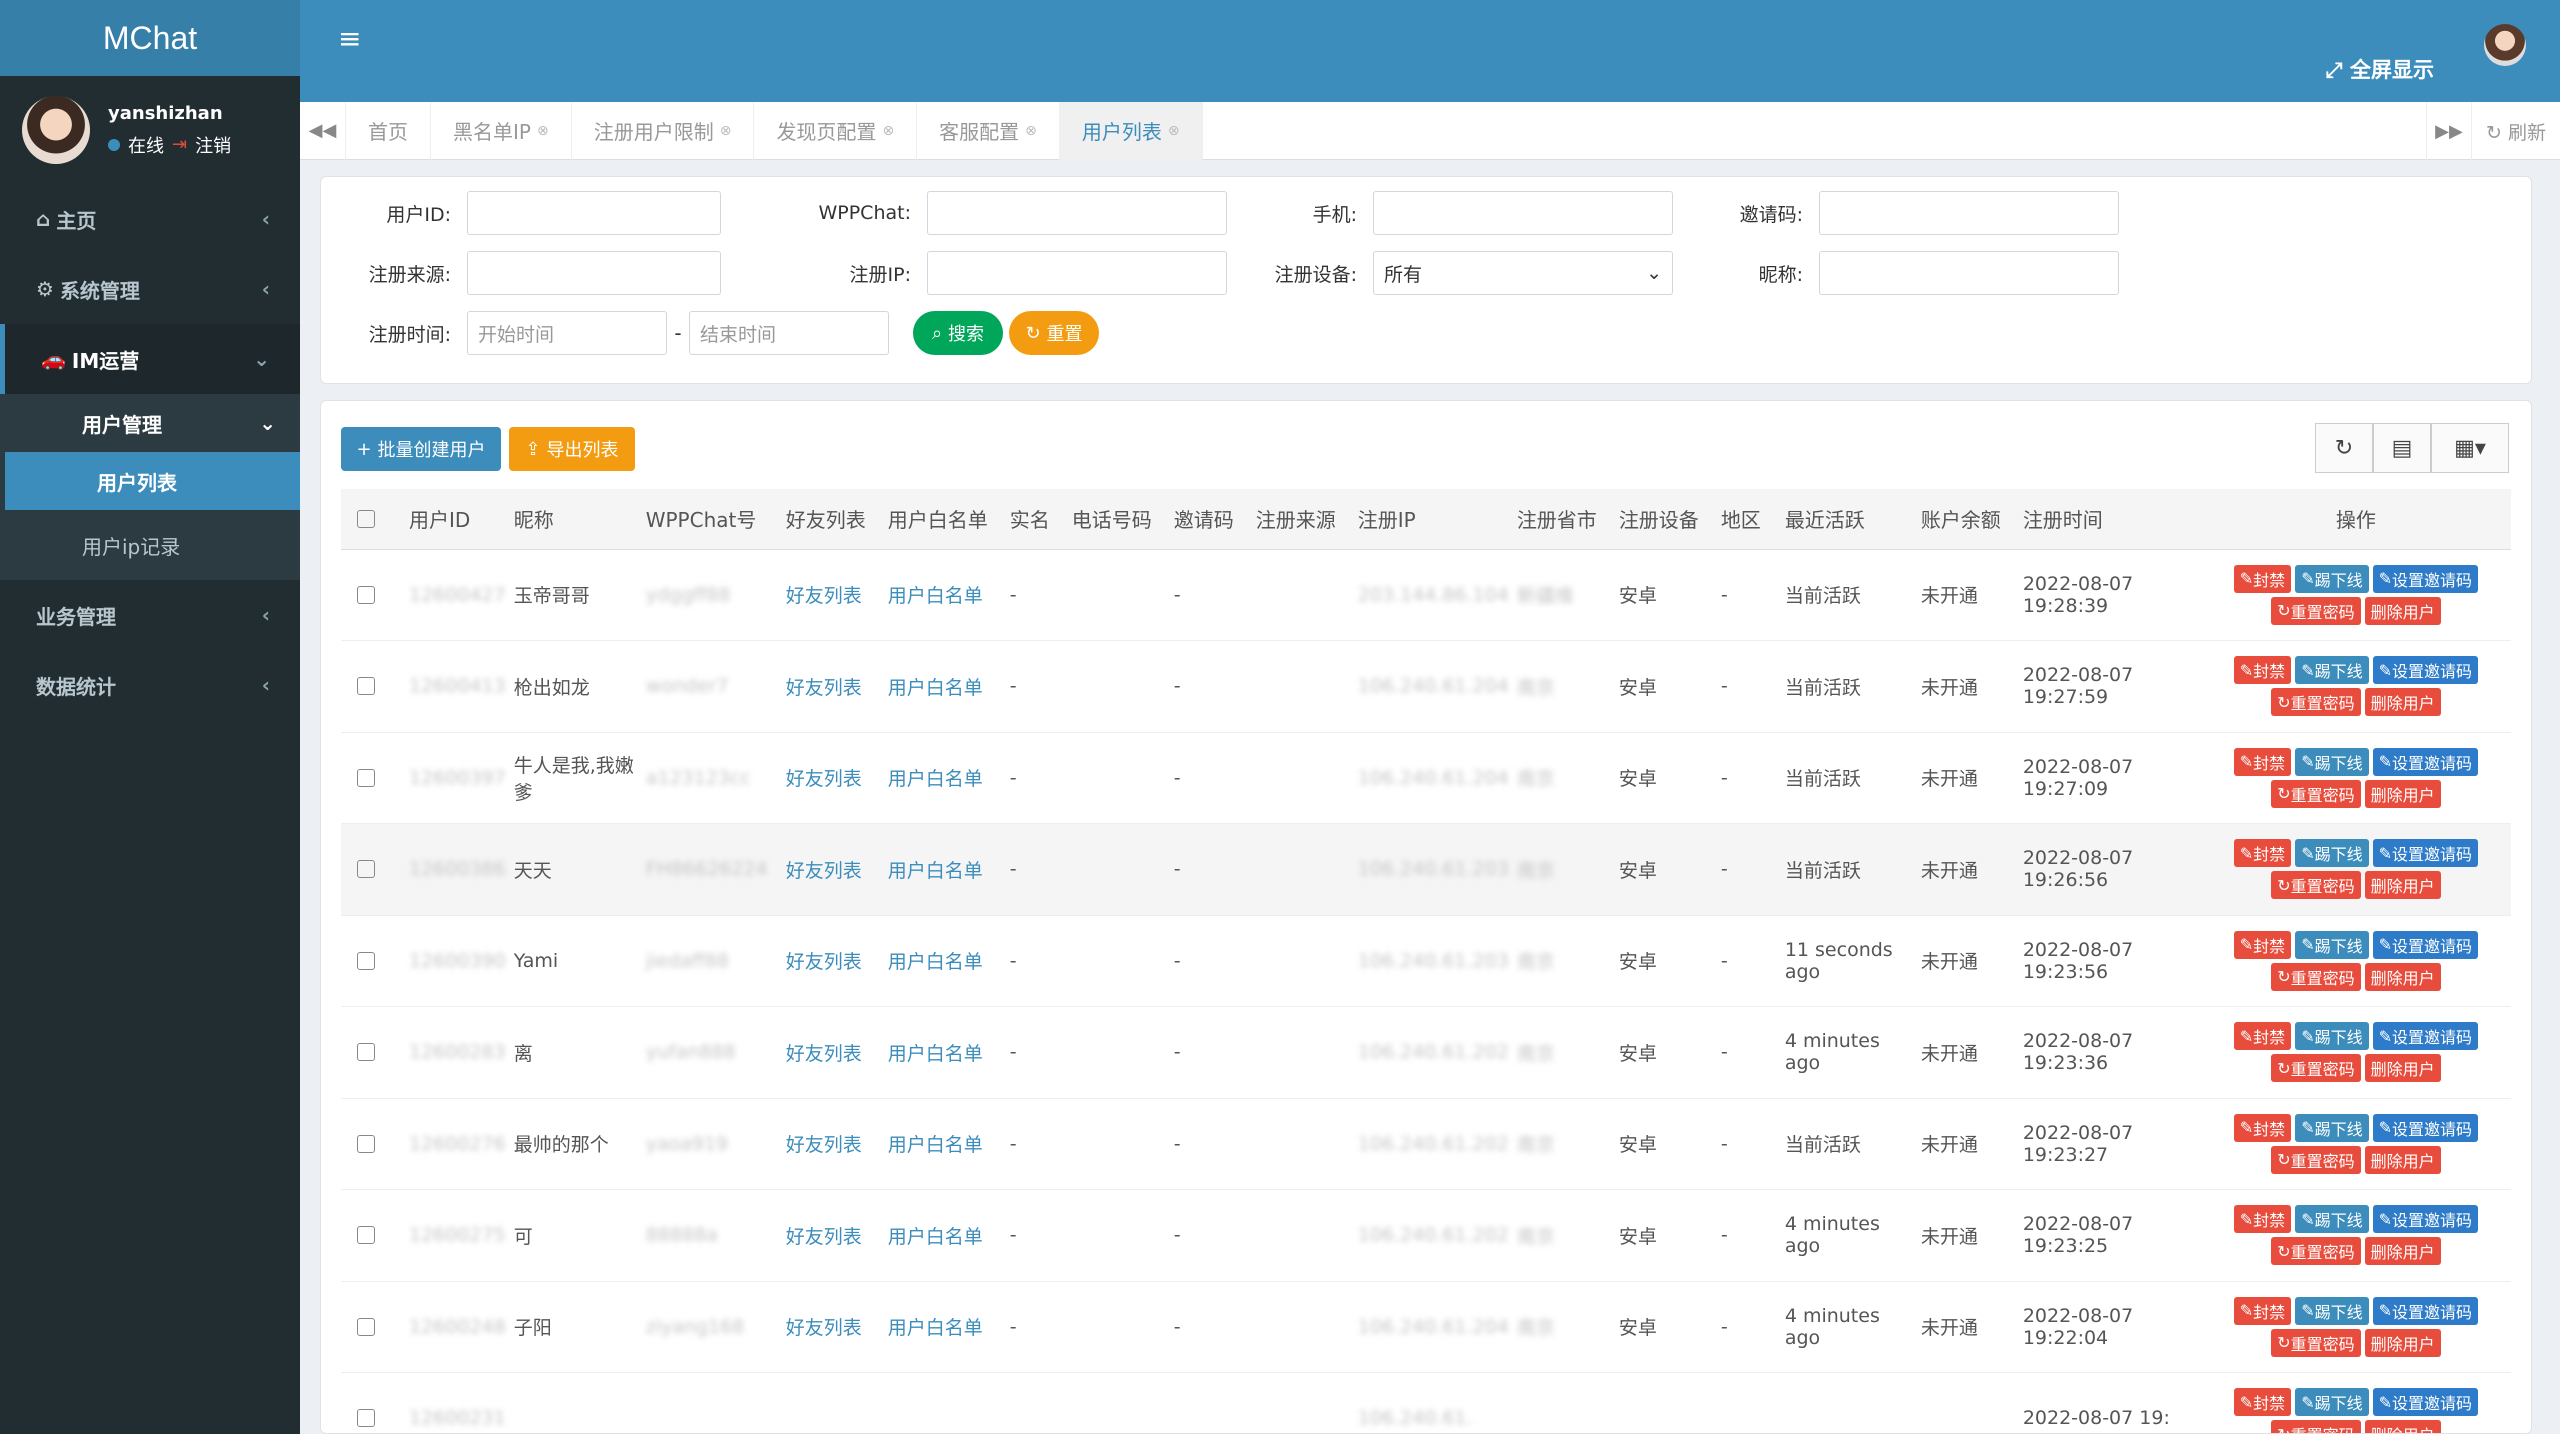  What do you see at coordinates (323, 130) in the screenshot?
I see `tab-scroll-left-icon: ◀◀` at bounding box center [323, 130].